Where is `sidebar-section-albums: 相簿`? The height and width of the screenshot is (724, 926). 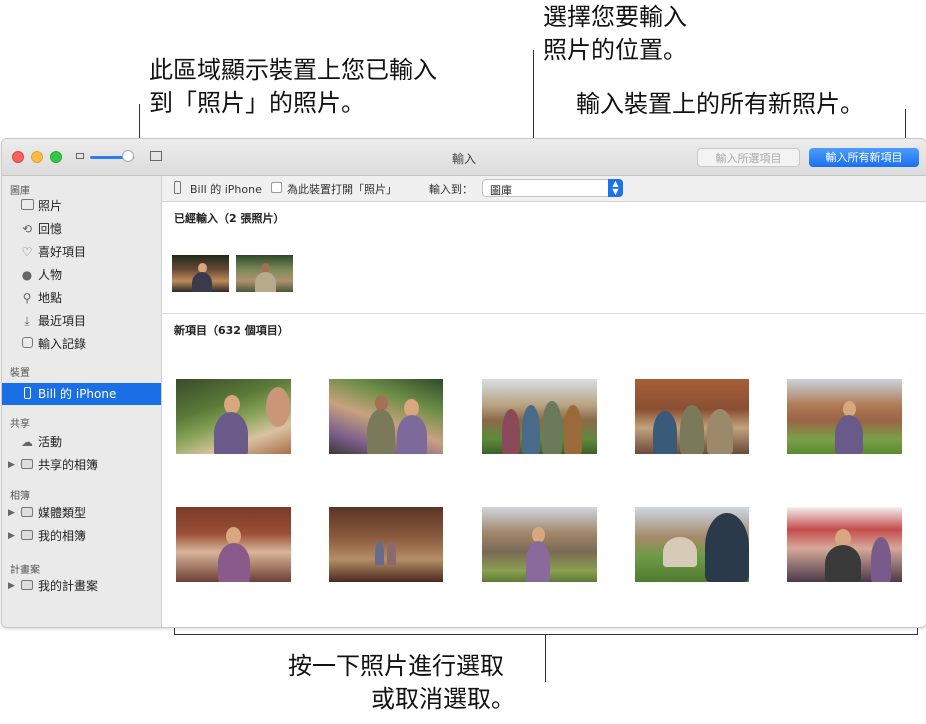
sidebar-section-albums: 相簿 is located at coordinates (20, 496).